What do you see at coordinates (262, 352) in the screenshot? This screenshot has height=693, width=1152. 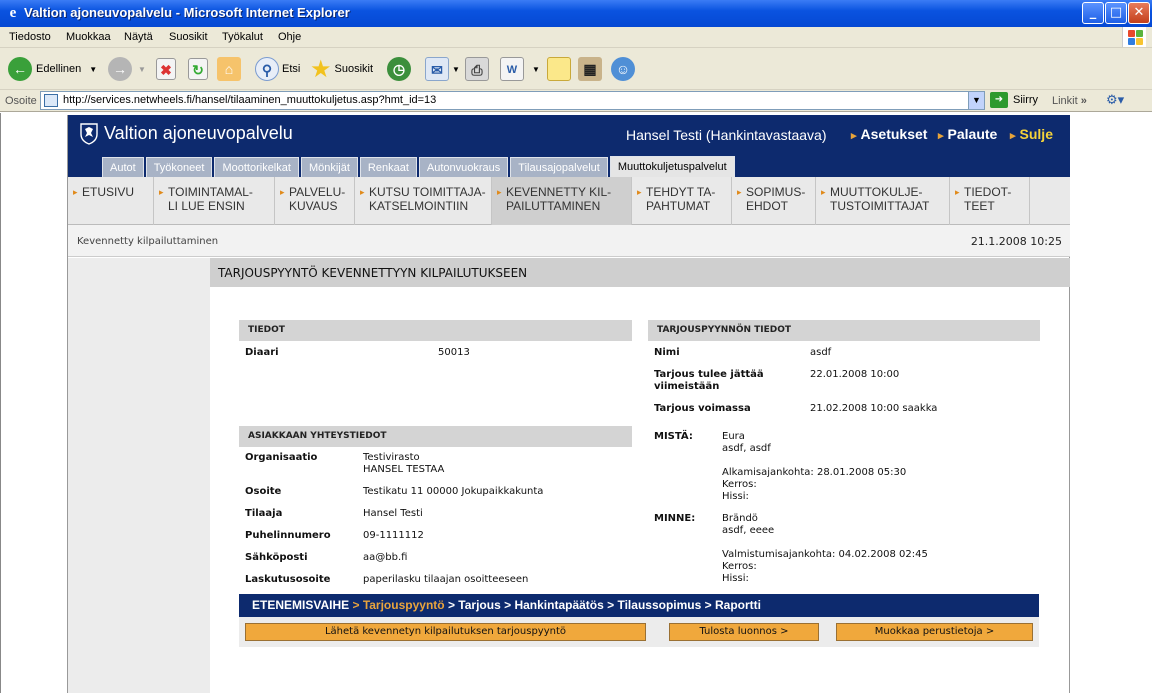 I see `diaari-label: Diaari` at bounding box center [262, 352].